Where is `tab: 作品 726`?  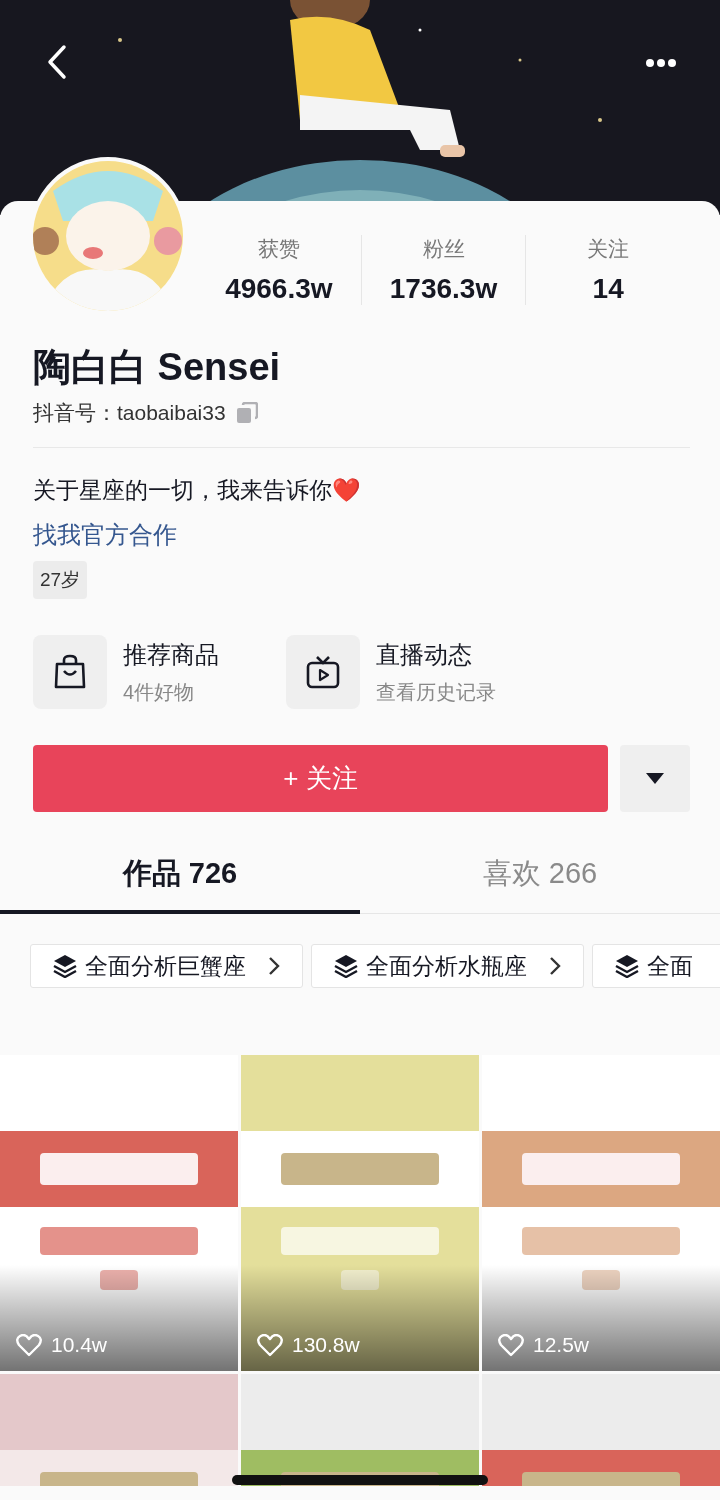
tab: 作品 726 is located at coordinates (180, 876).